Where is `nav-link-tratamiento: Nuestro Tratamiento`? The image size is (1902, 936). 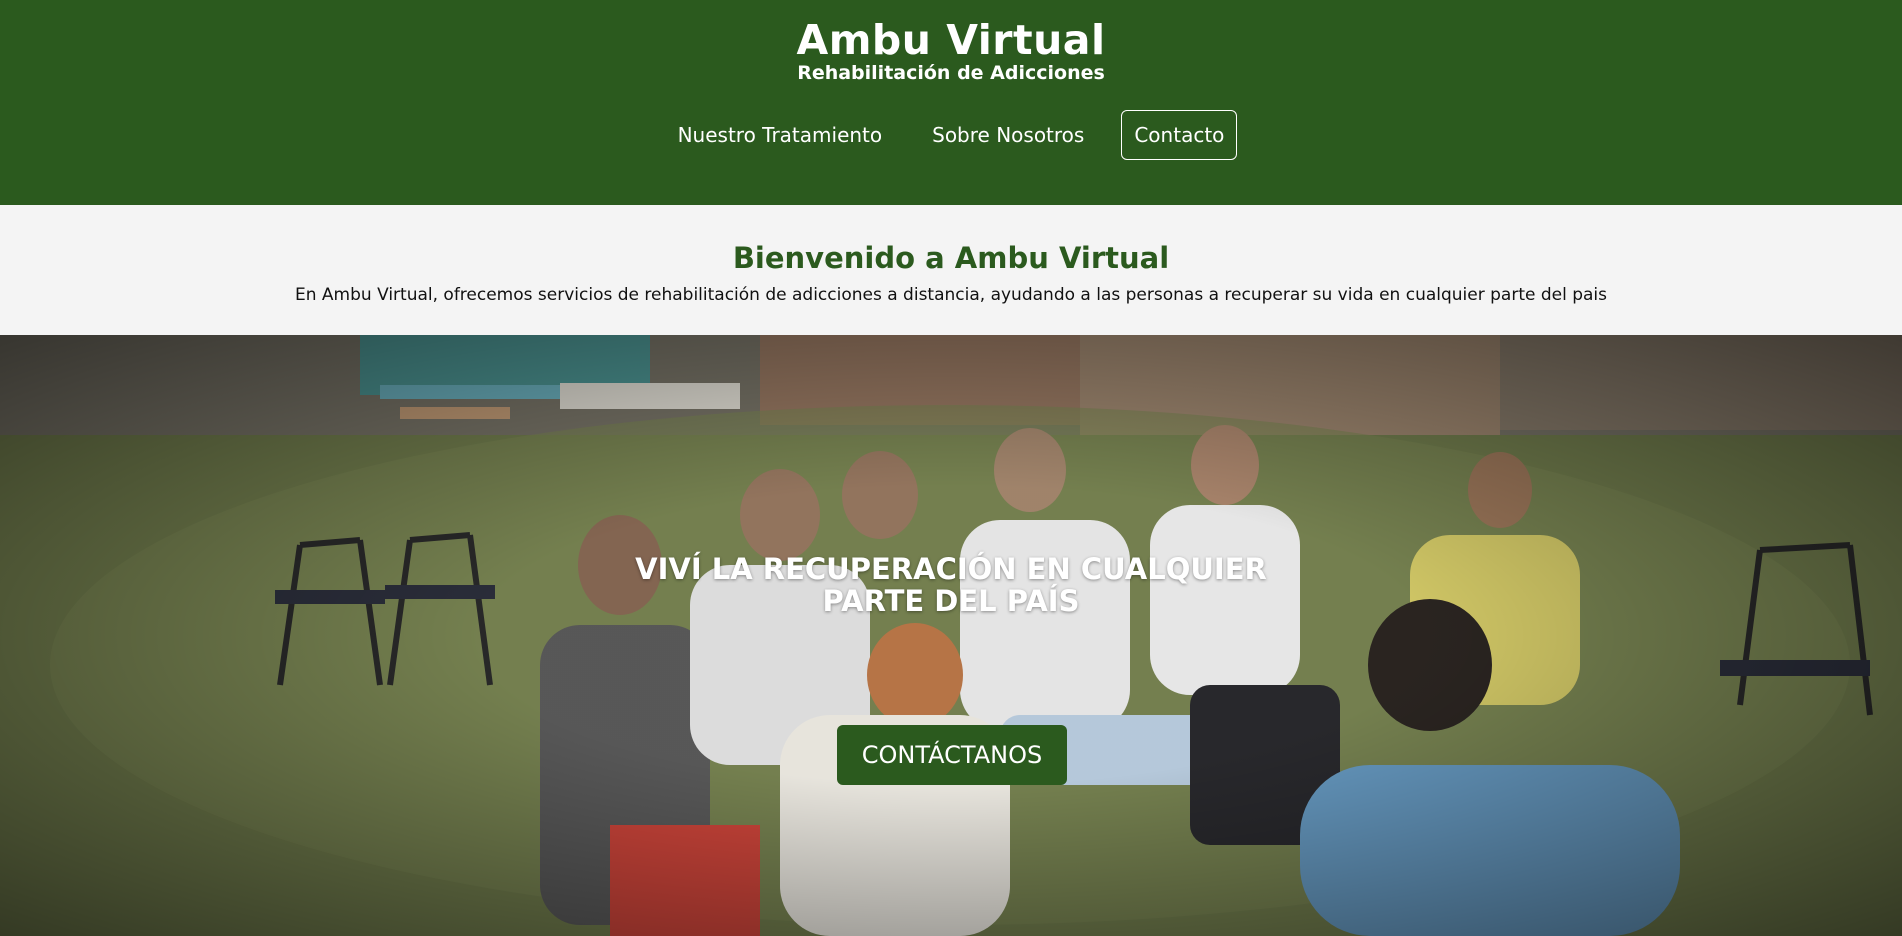 nav-link-tratamiento: Nuestro Tratamiento is located at coordinates (780, 135).